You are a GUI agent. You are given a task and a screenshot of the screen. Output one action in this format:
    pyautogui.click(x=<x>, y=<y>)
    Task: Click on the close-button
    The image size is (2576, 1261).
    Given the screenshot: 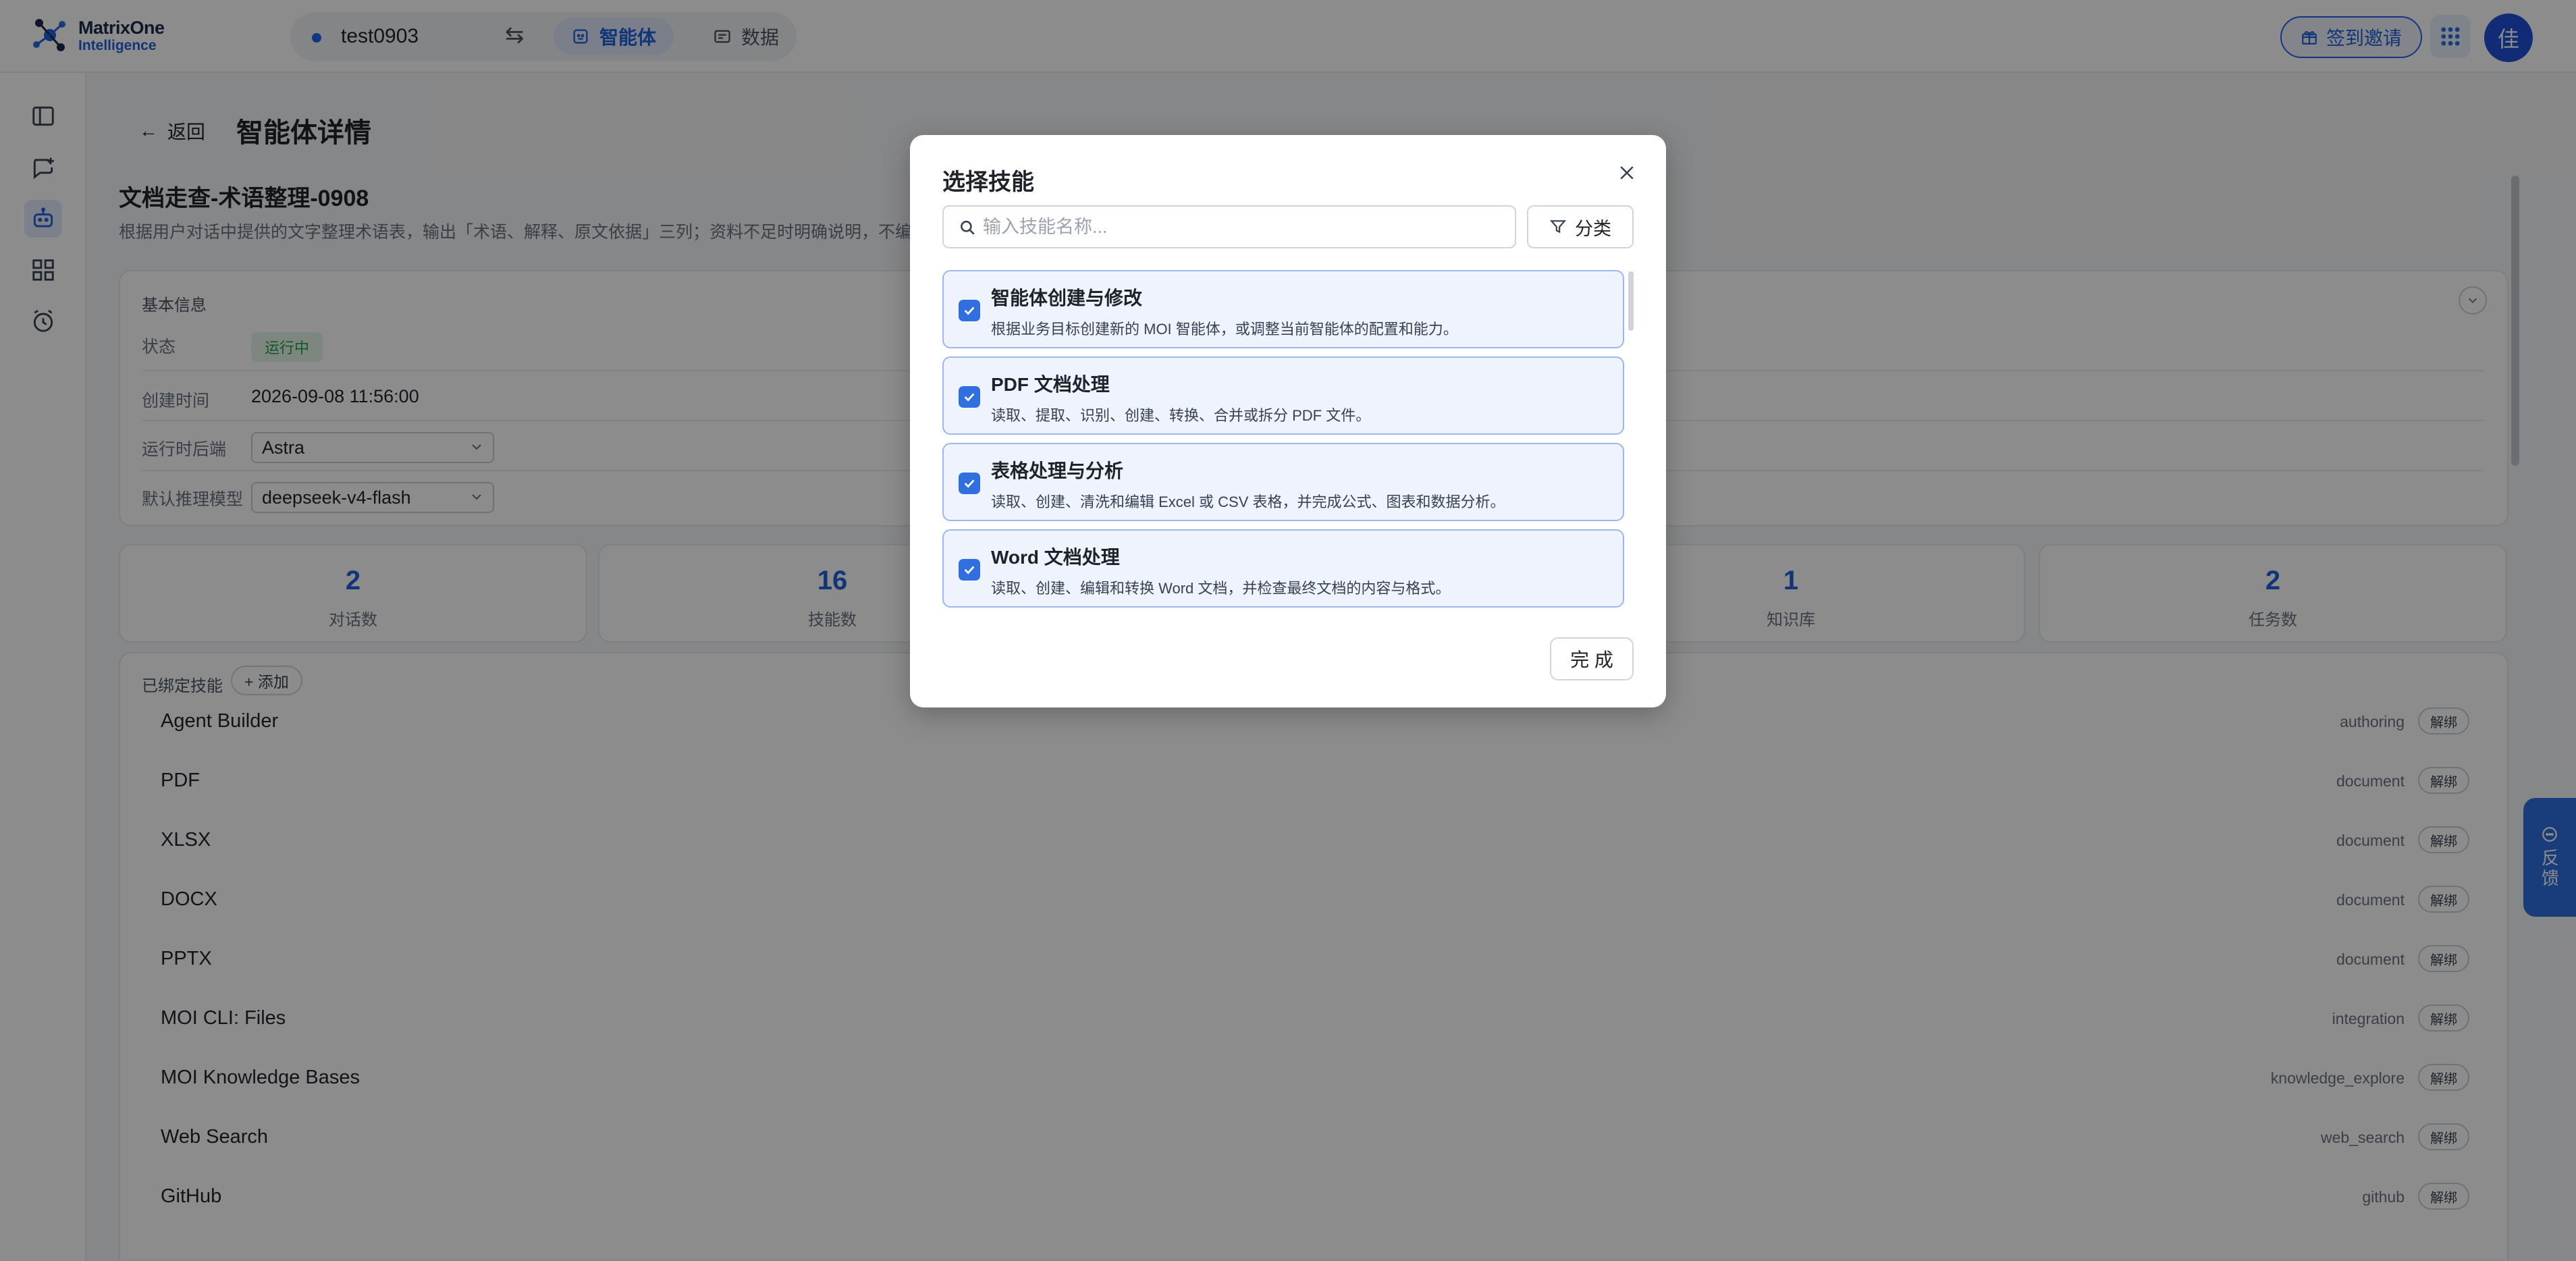 What is the action you would take?
    pyautogui.click(x=1627, y=172)
    